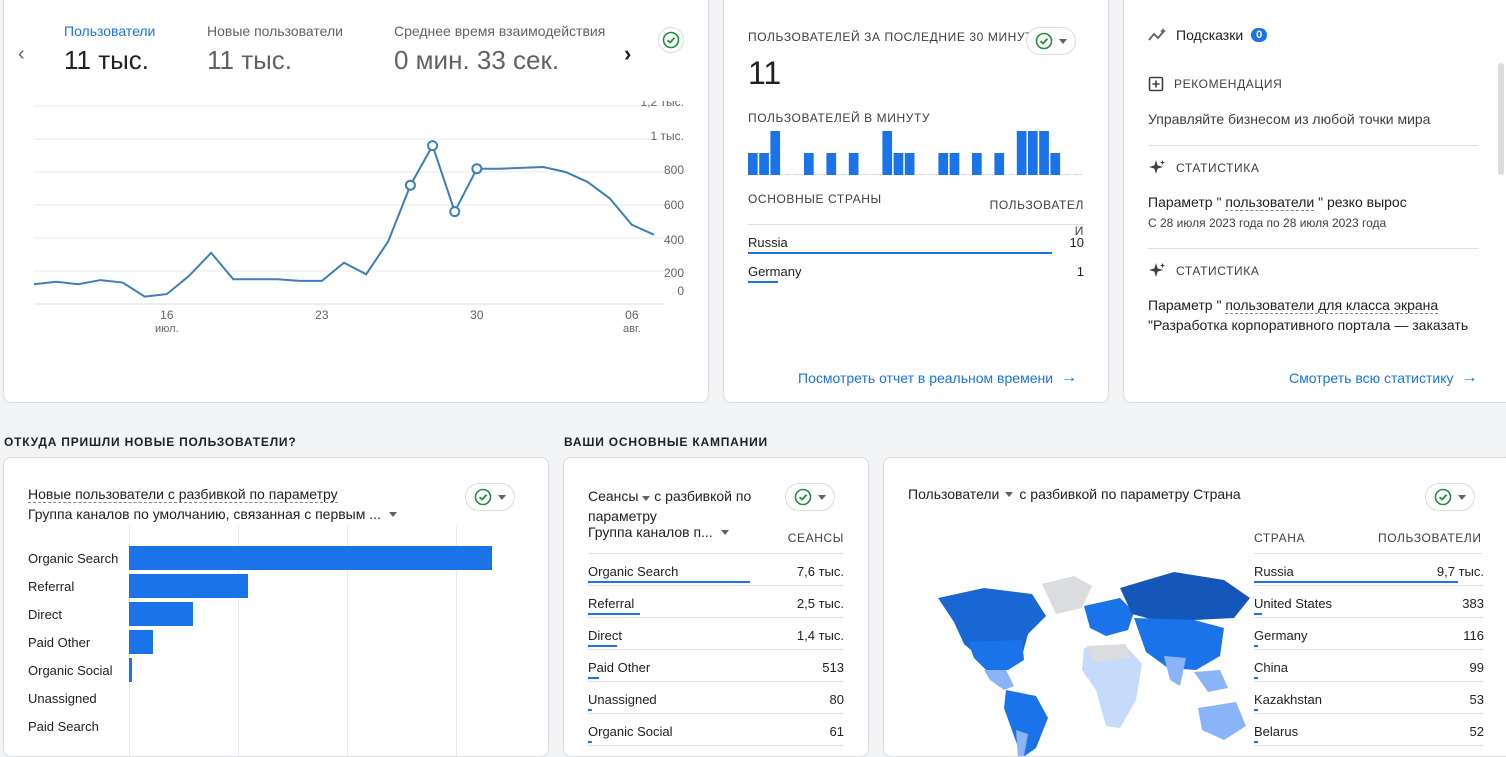 Image resolution: width=1506 pixels, height=757 pixels. Describe the element at coordinates (916, 242) in the screenshot. I see `country-row: Russia 10` at that location.